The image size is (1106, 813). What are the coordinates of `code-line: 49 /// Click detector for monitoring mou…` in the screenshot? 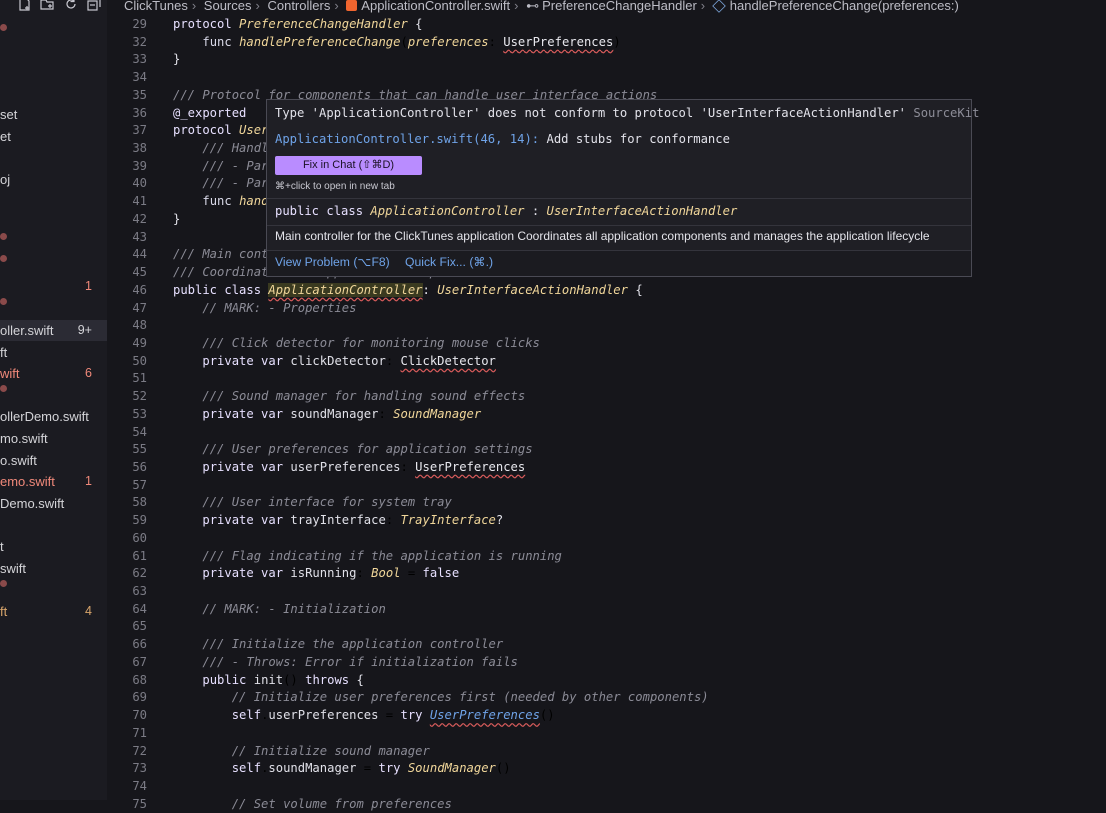 It's located at (606, 344).